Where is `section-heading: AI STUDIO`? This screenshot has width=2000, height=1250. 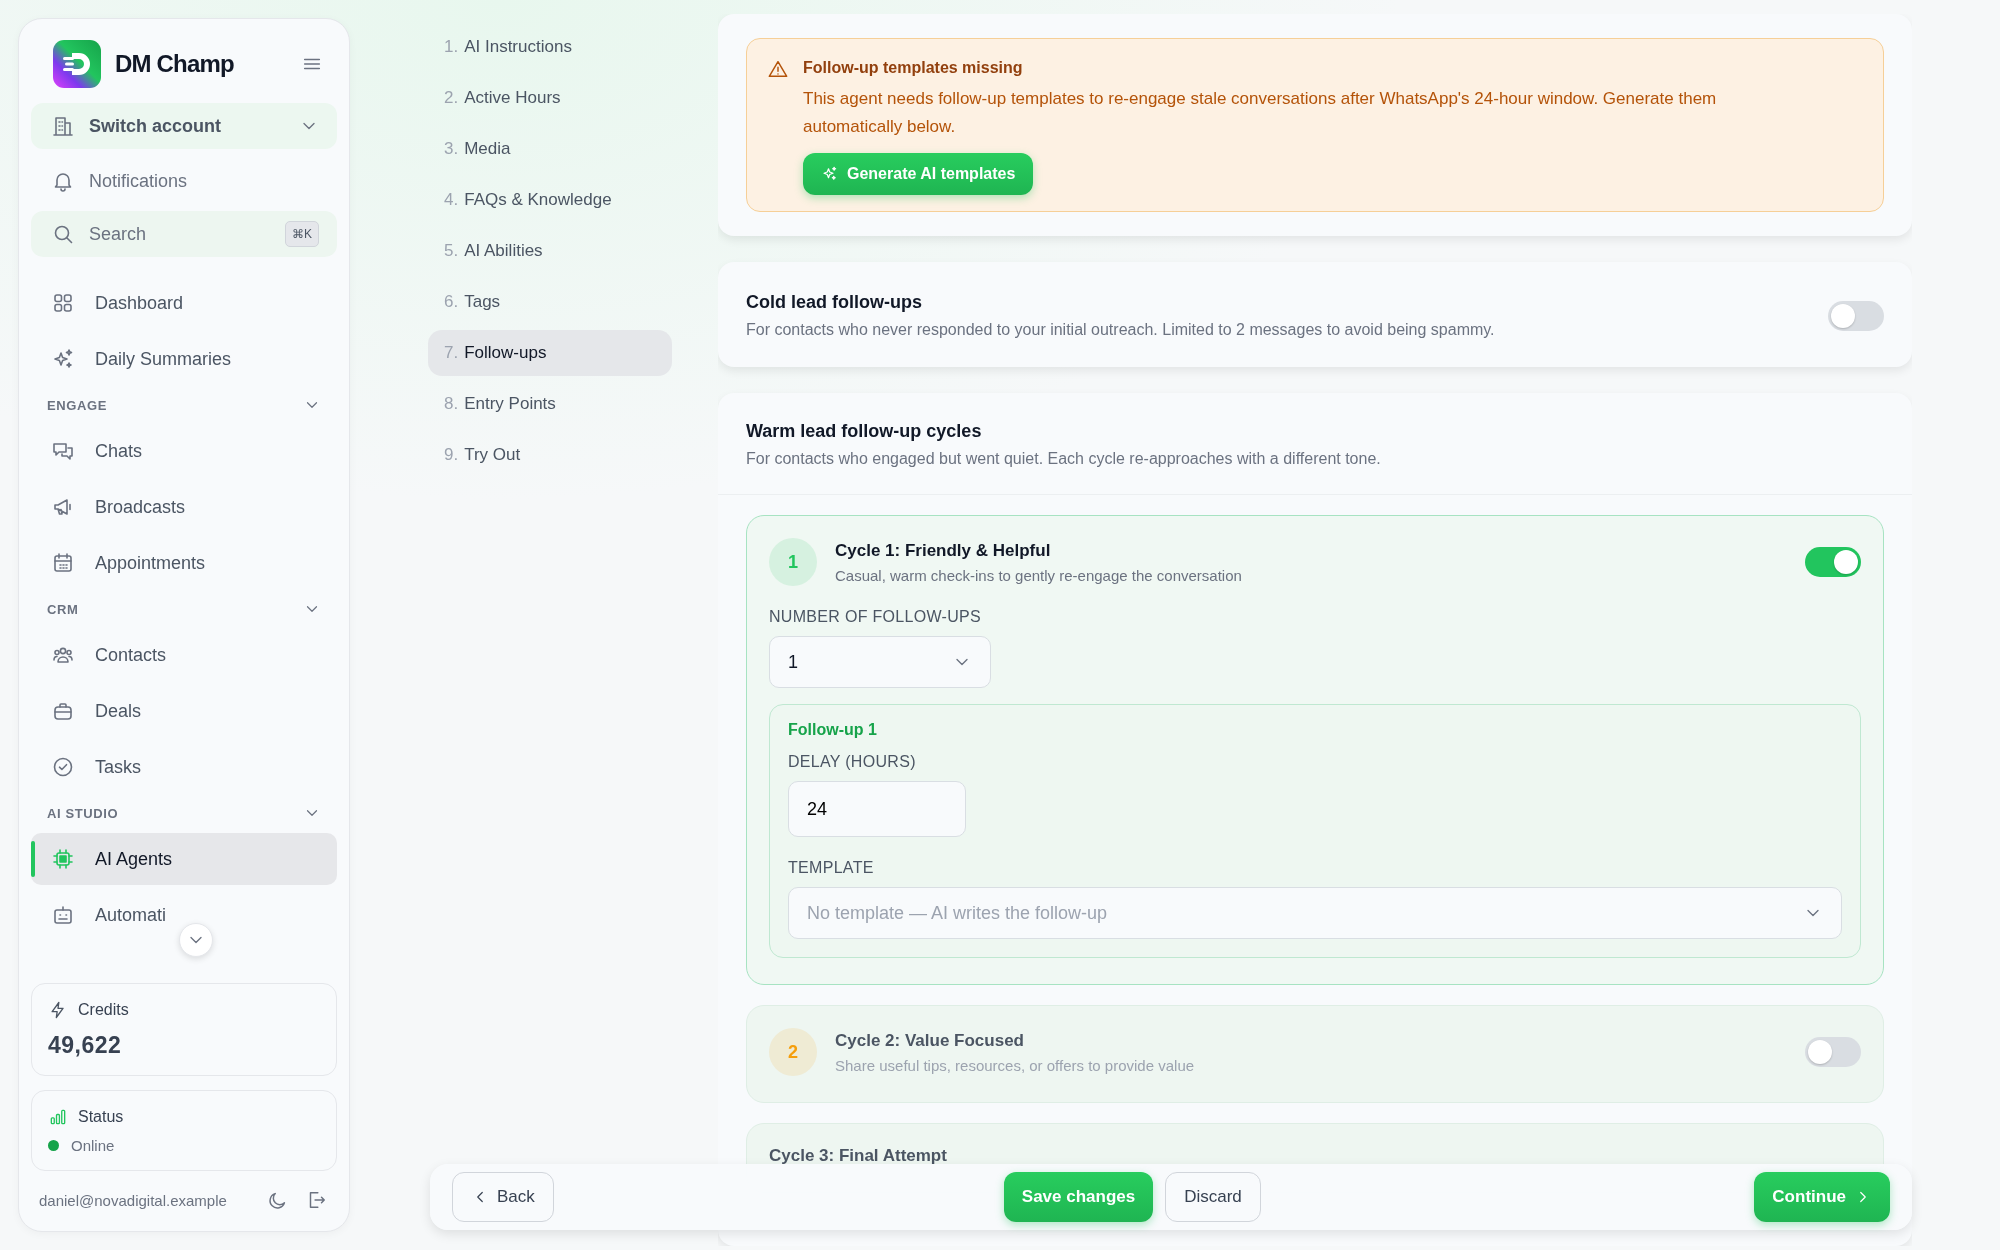 section-heading: AI STUDIO is located at coordinates (83, 813).